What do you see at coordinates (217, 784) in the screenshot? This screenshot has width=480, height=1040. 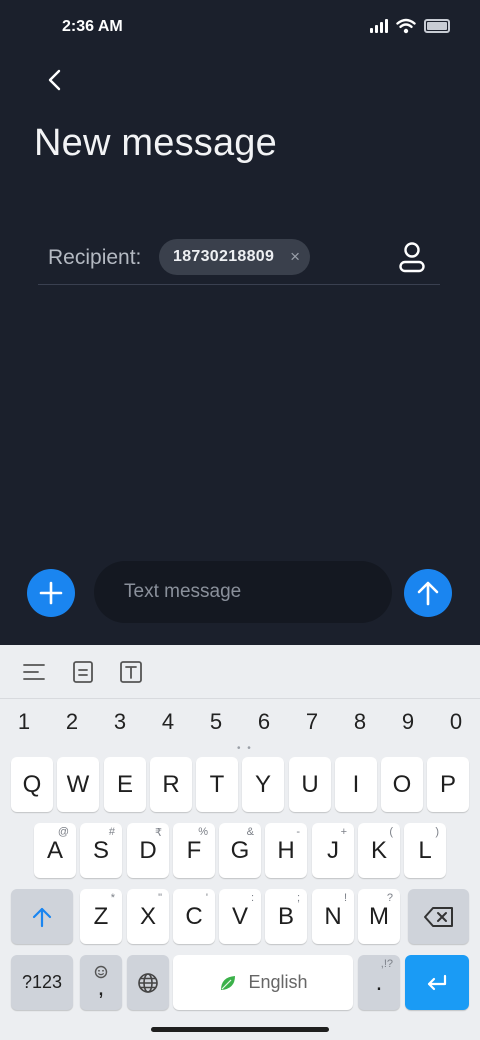 I see `key-t: T` at bounding box center [217, 784].